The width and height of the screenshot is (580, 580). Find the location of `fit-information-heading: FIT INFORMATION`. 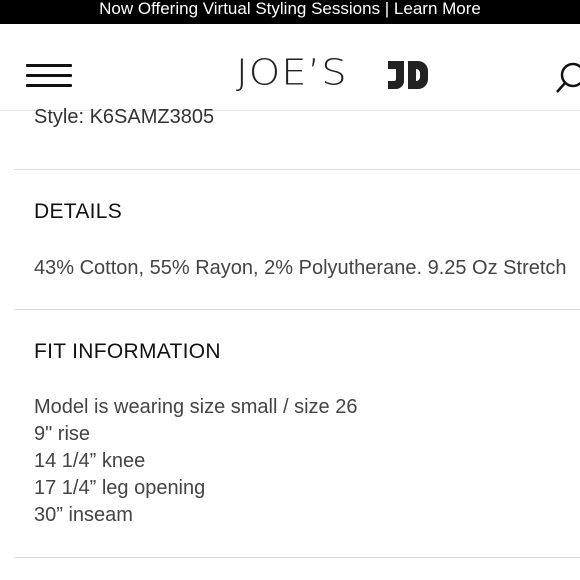

fit-information-heading: FIT INFORMATION is located at coordinates (127, 351).